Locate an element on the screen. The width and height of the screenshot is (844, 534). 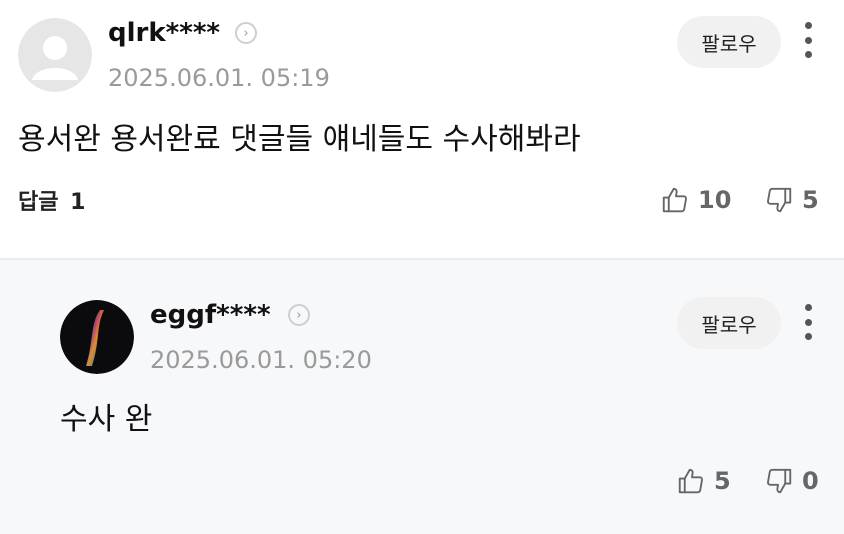
dislike-count: 0 is located at coordinates (810, 481).